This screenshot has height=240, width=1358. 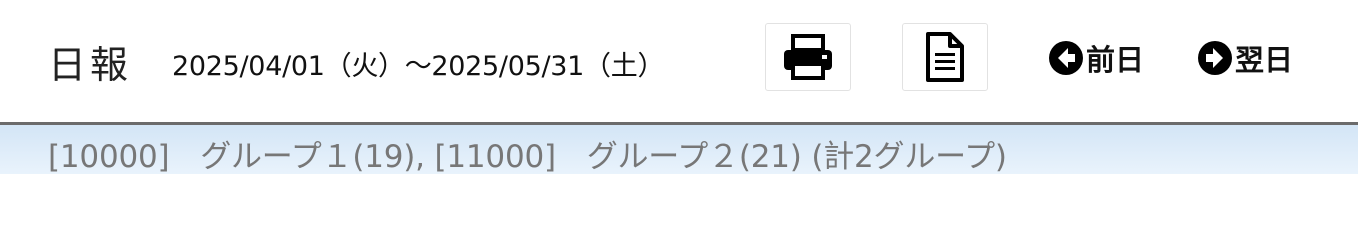 I want to click on arrow-left-circle-icon, so click(x=1066, y=58).